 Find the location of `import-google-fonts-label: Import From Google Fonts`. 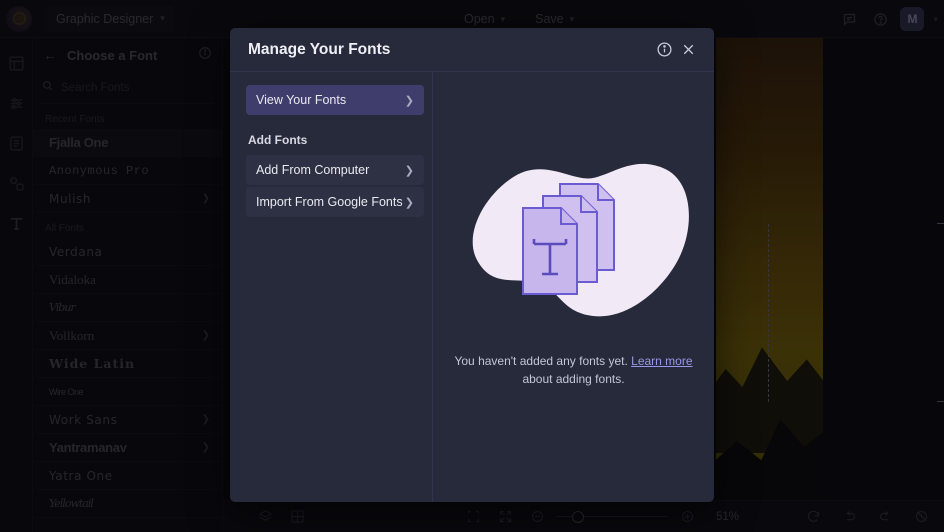

import-google-fonts-label: Import From Google Fonts is located at coordinates (329, 202).